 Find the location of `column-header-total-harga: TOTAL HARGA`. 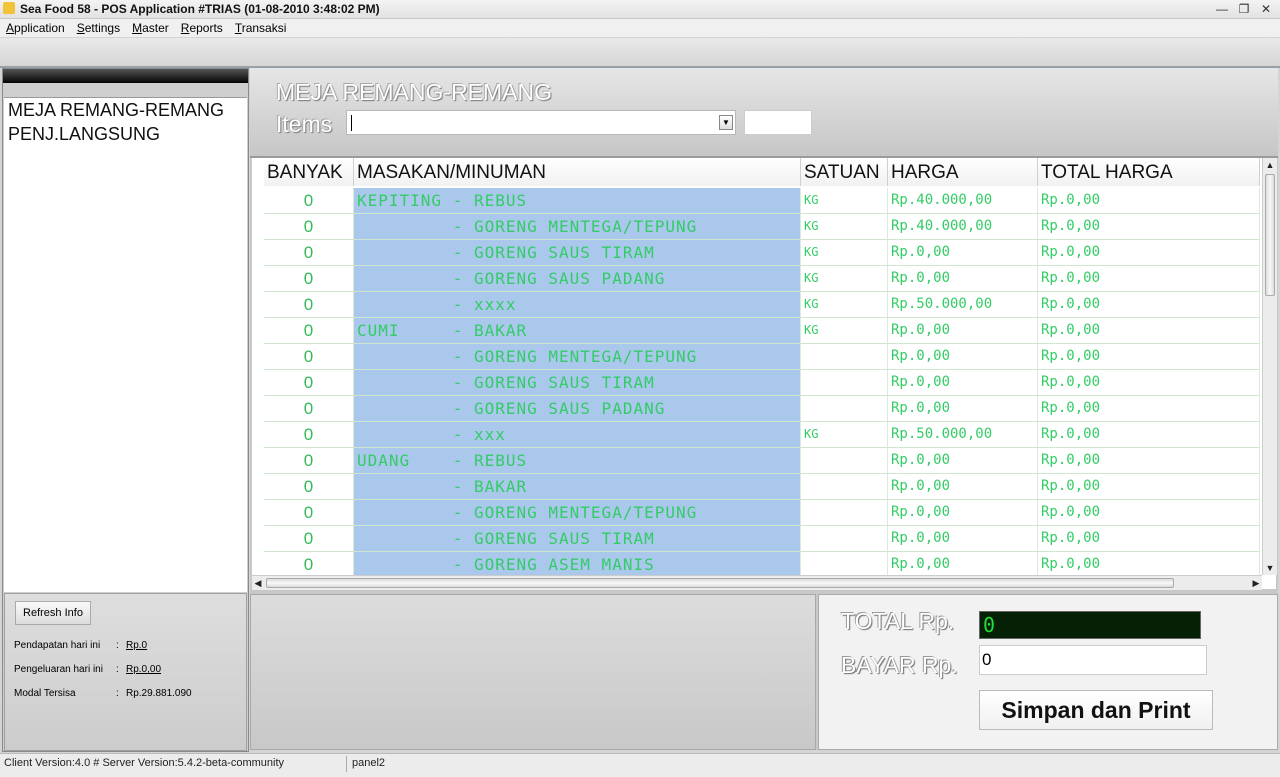

column-header-total-harga: TOTAL HARGA is located at coordinates (1149, 172).